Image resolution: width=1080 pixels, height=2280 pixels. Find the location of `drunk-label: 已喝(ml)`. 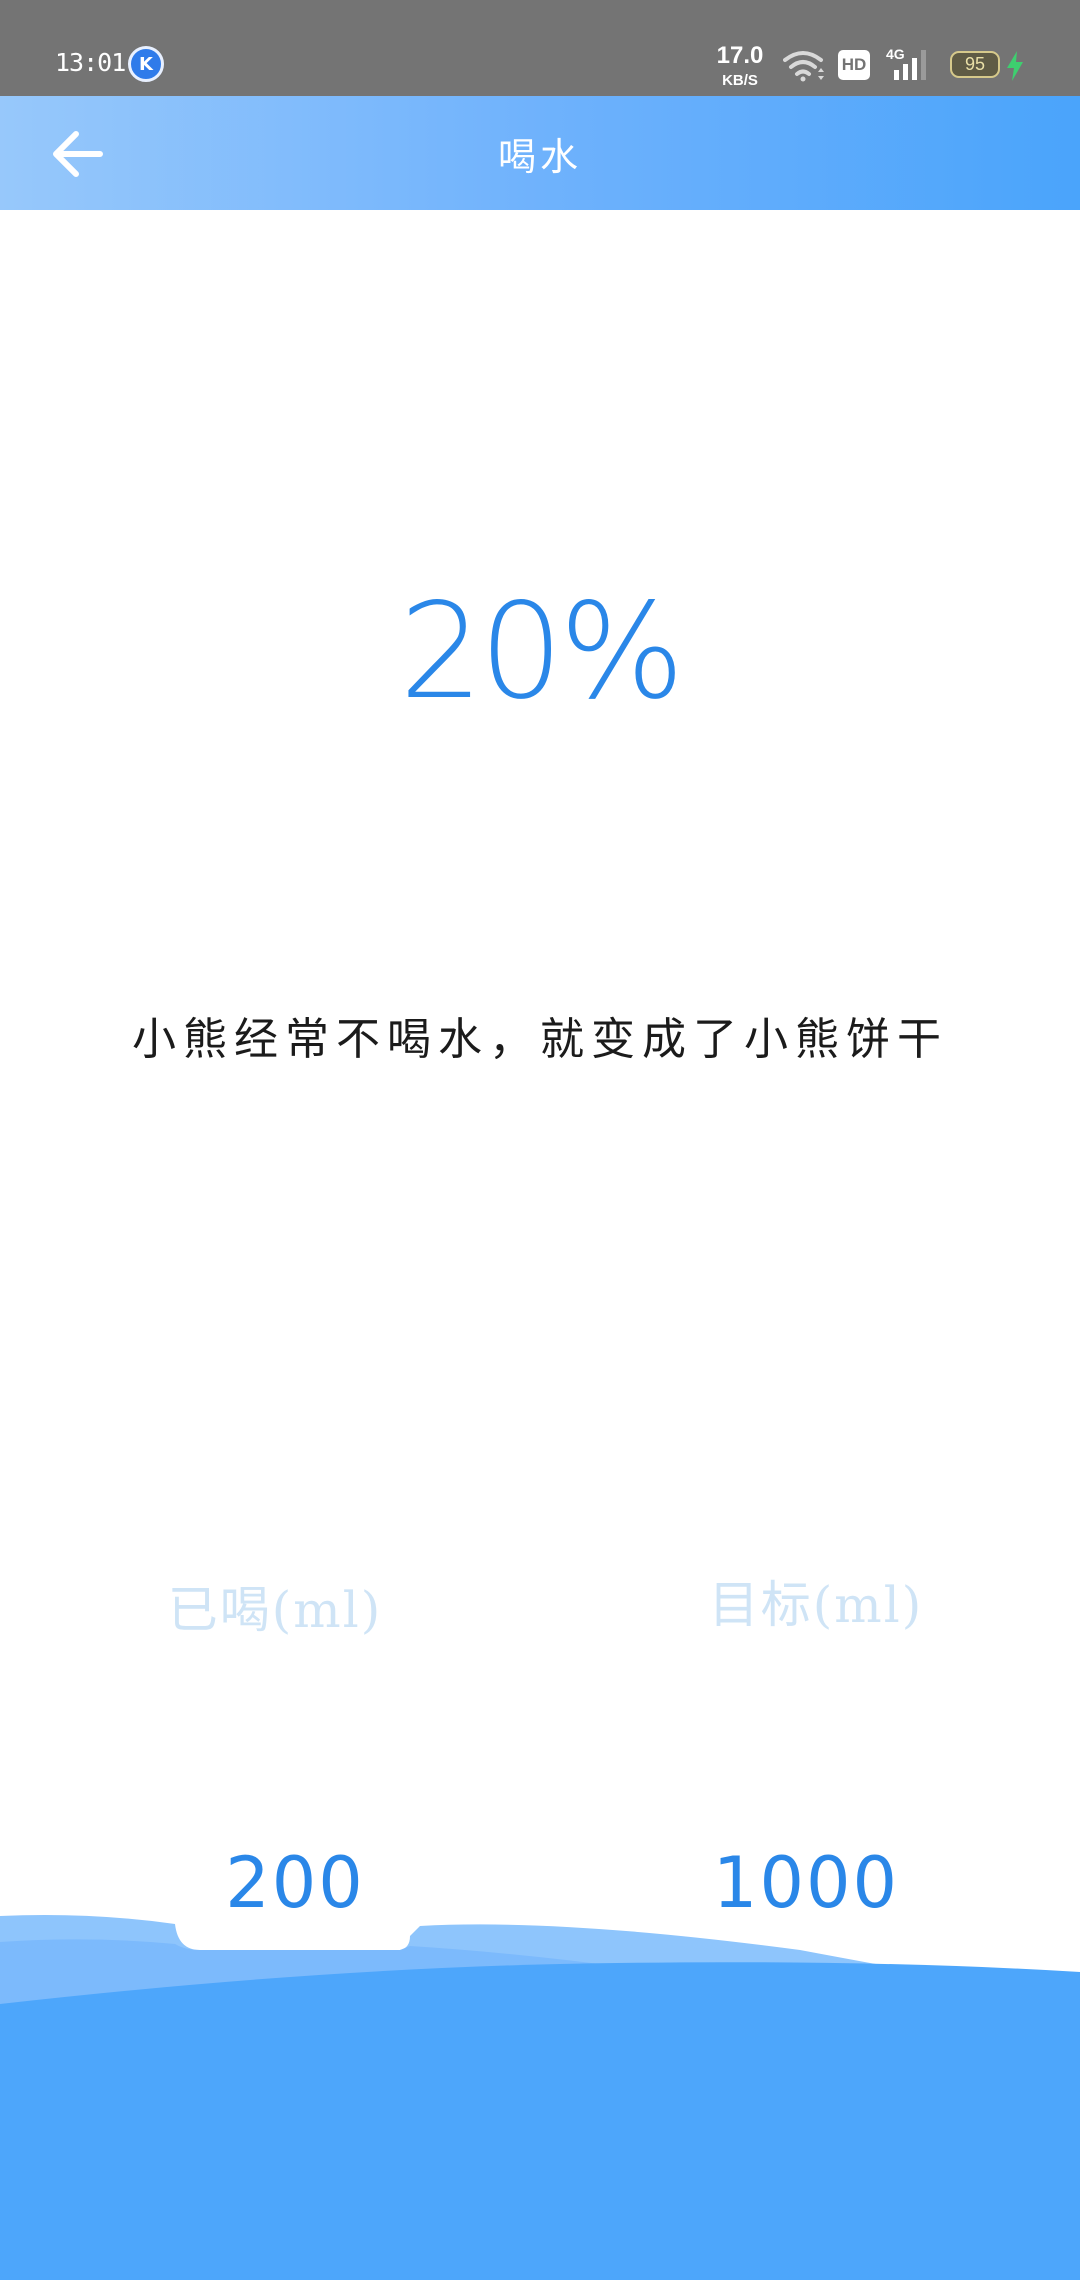

drunk-label: 已喝(ml) is located at coordinates (275, 1610).